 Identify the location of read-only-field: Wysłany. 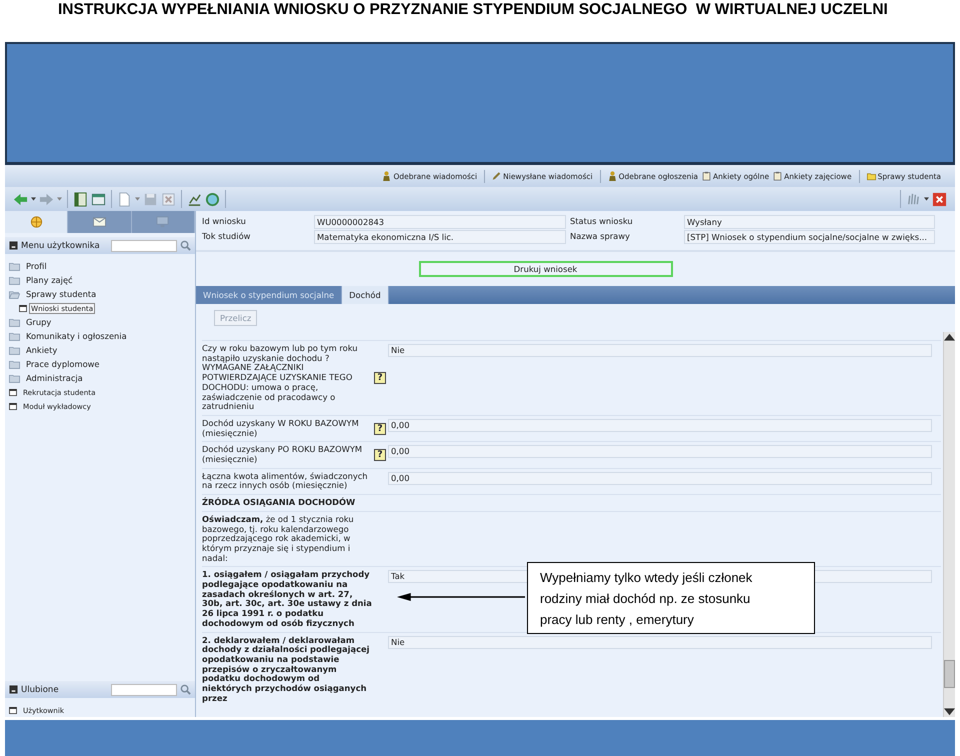
(809, 222).